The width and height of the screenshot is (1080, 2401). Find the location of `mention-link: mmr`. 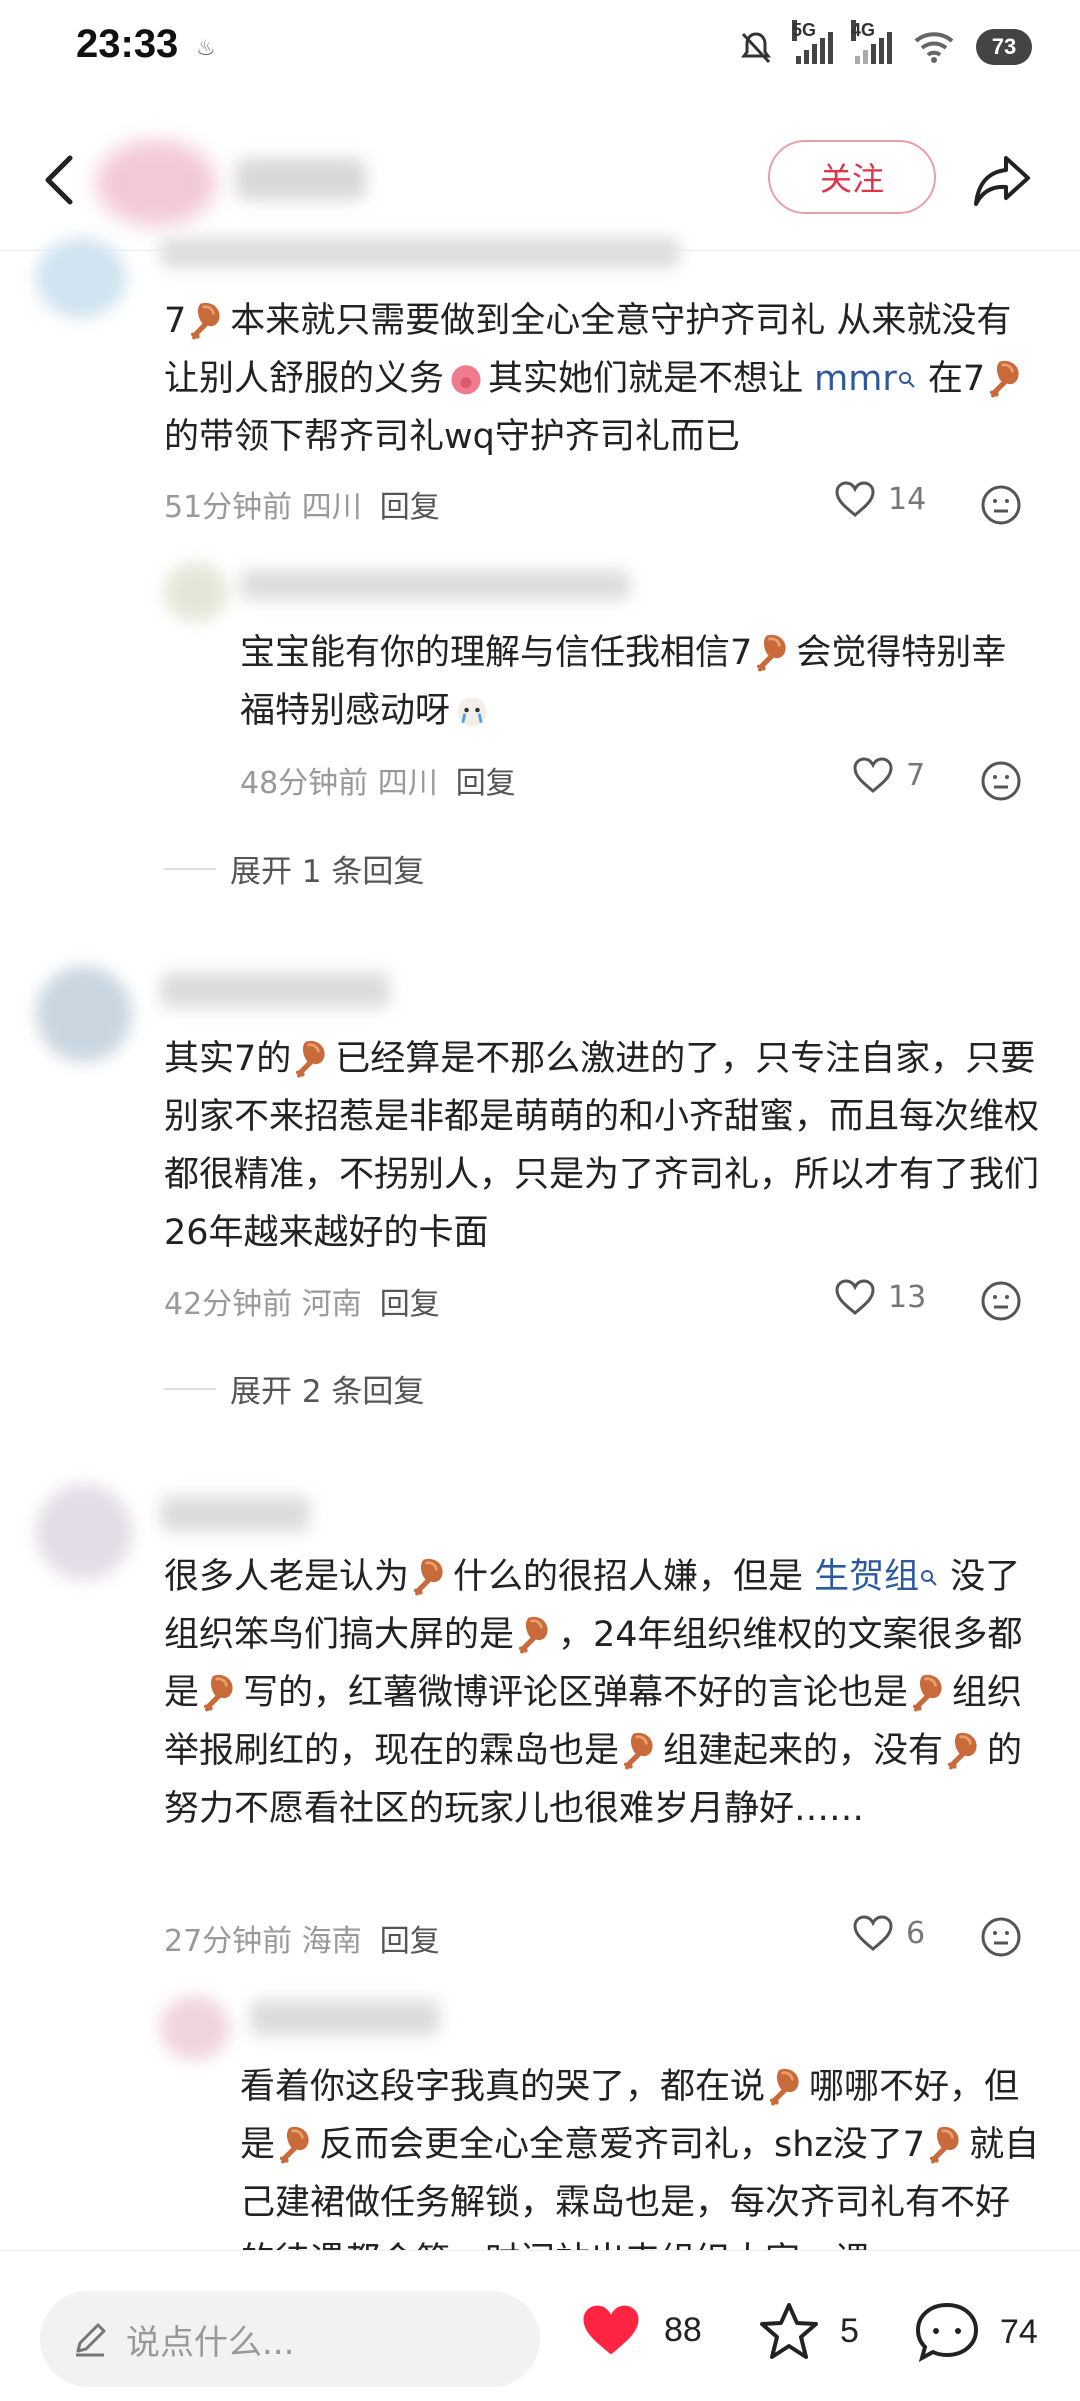

mention-link: mmr is located at coordinates (855, 379).